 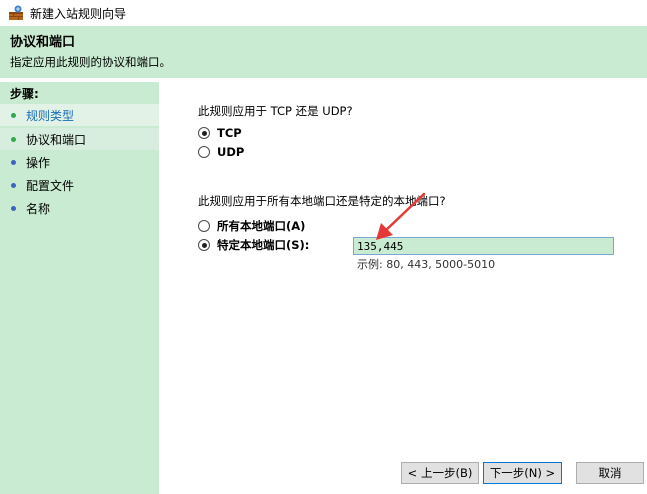 What do you see at coordinates (13, 139) in the screenshot?
I see `step-current-dot-icon` at bounding box center [13, 139].